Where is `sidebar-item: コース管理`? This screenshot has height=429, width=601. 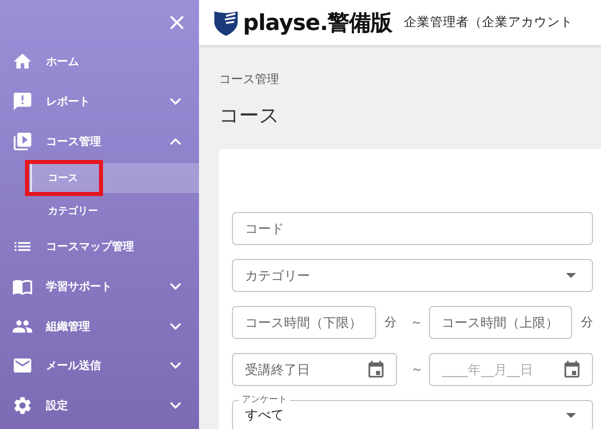
sidebar-item: コース管理 is located at coordinates (99, 141).